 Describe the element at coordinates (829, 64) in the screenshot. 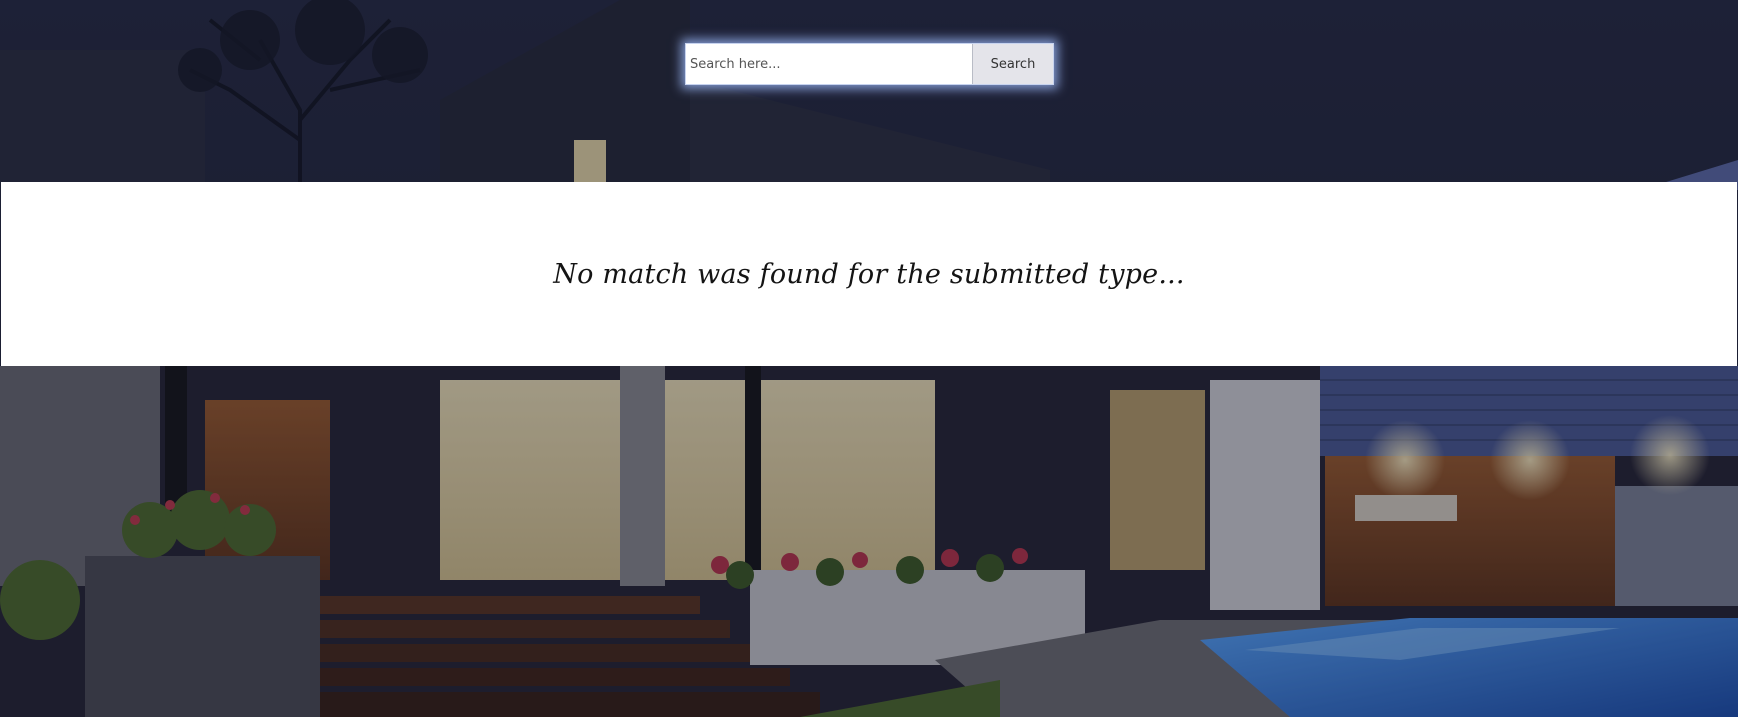

I see `search-input` at that location.